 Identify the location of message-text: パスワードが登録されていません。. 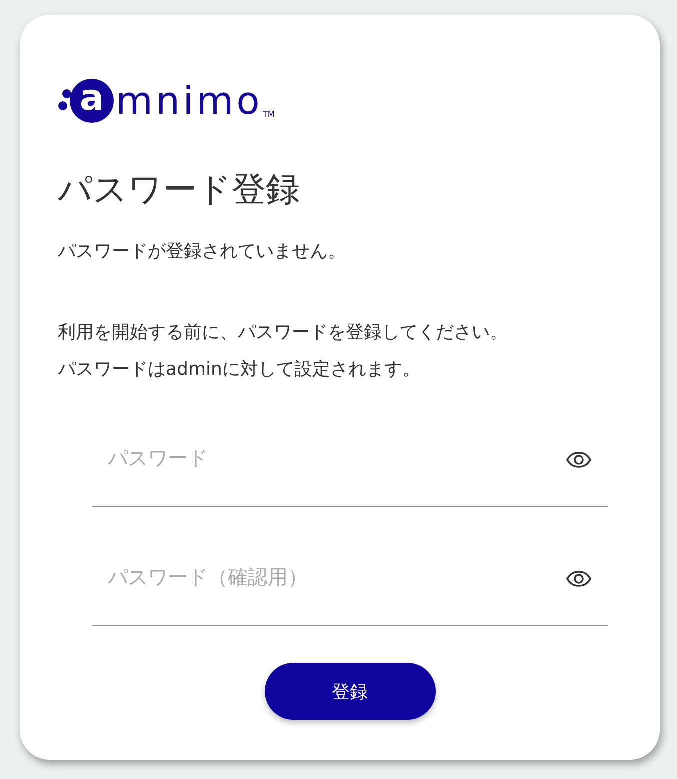
(202, 252).